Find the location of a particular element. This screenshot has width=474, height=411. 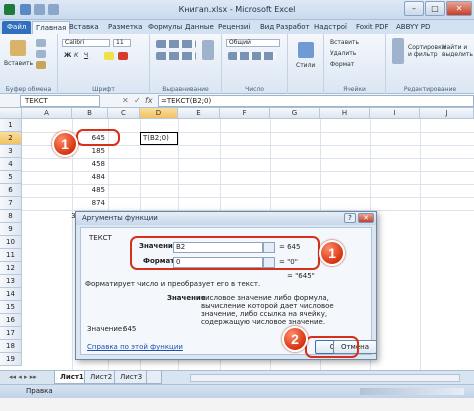

column-header: A is located at coordinates (47, 113).